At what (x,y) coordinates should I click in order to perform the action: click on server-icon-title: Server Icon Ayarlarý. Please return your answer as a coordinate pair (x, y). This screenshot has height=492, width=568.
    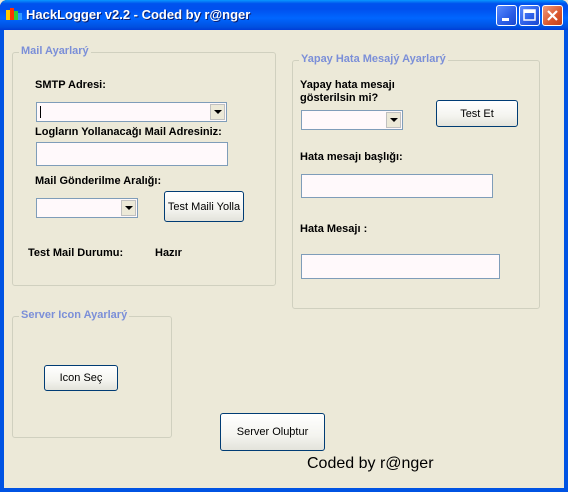
    Looking at the image, I should click on (74, 315).